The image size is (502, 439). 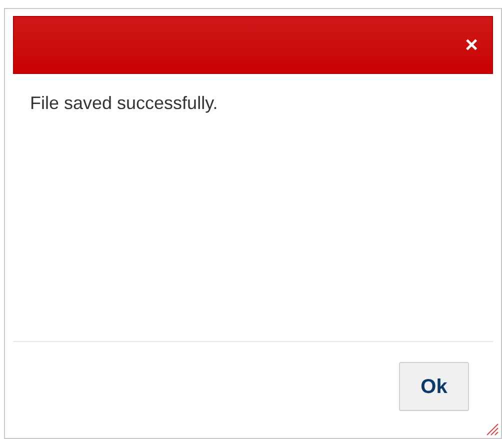 What do you see at coordinates (434, 386) in the screenshot?
I see `ok-button: Ok` at bounding box center [434, 386].